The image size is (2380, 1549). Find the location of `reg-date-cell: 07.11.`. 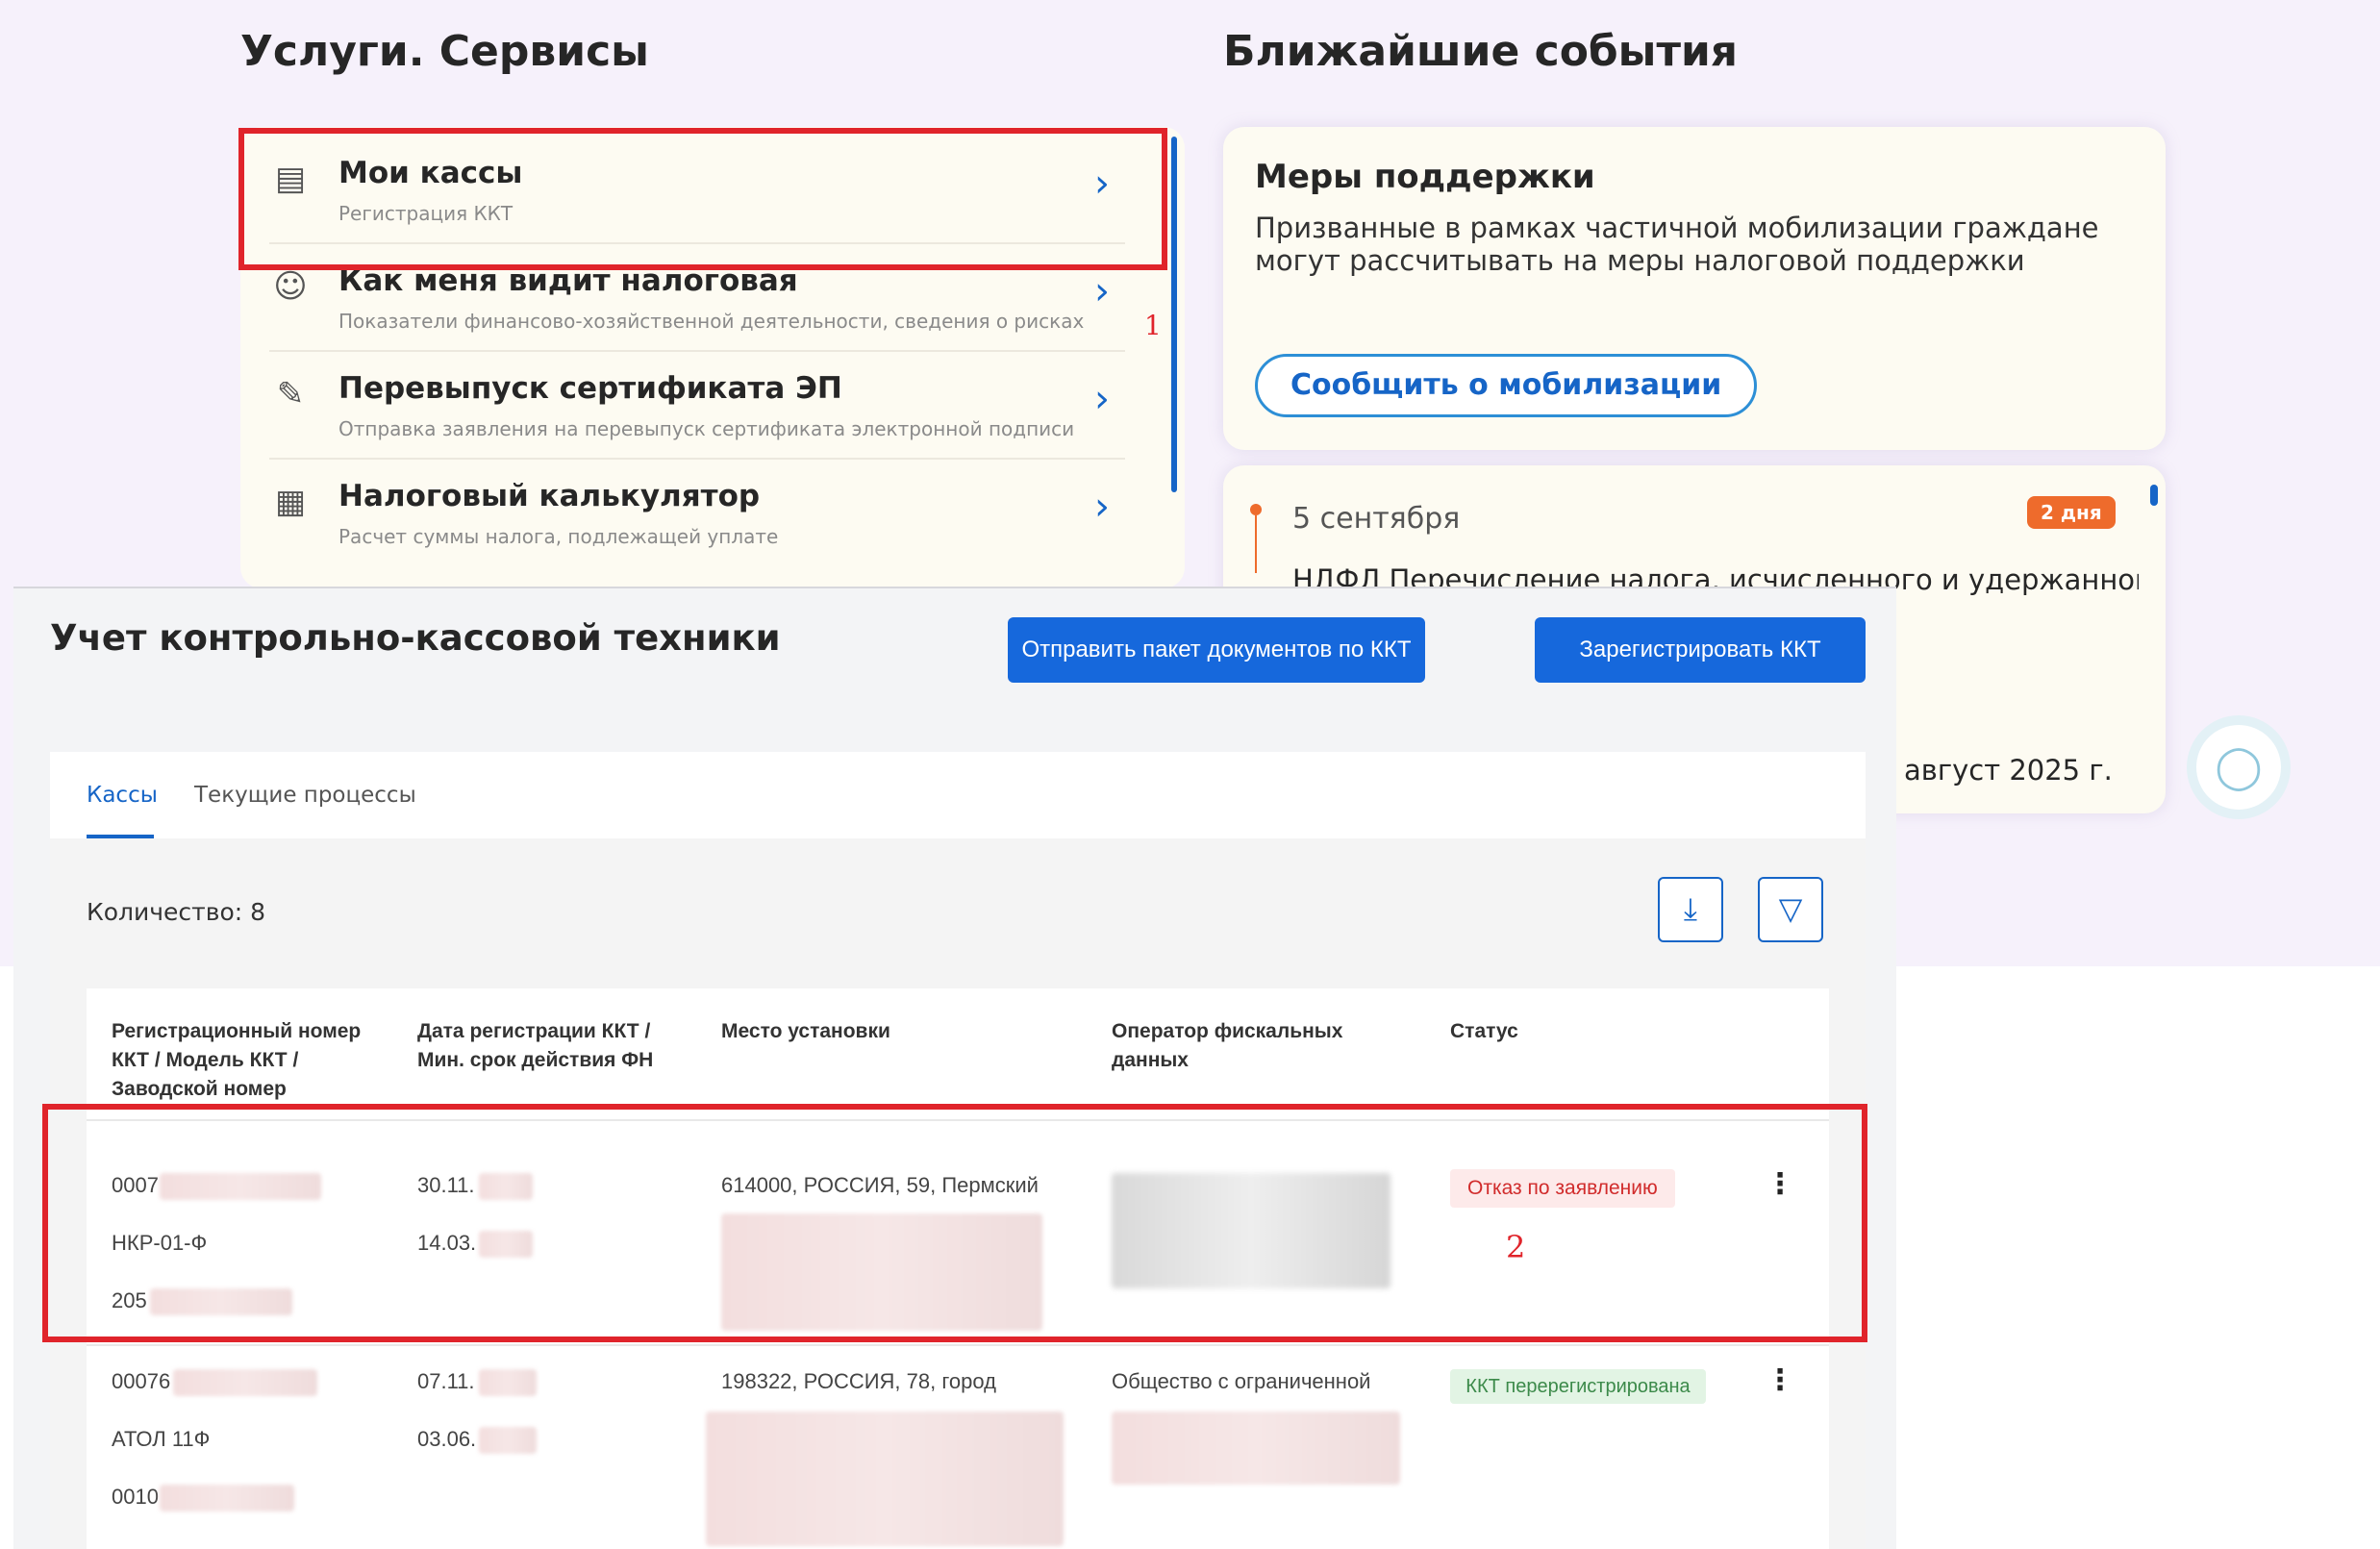

reg-date-cell: 07.11. is located at coordinates (446, 1381).